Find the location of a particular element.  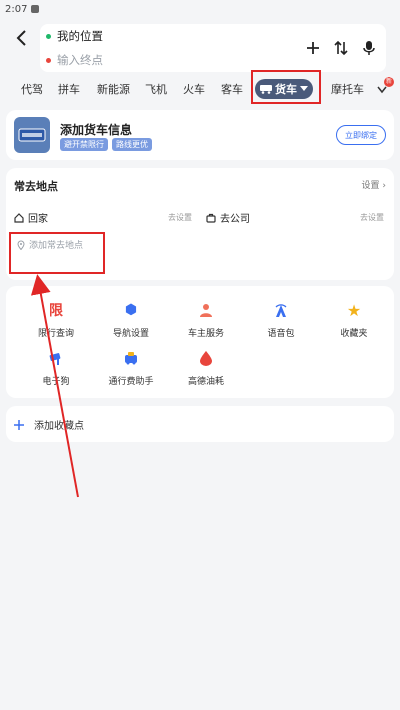

destination-placeholder: 输入终点 is located at coordinates (80, 60).